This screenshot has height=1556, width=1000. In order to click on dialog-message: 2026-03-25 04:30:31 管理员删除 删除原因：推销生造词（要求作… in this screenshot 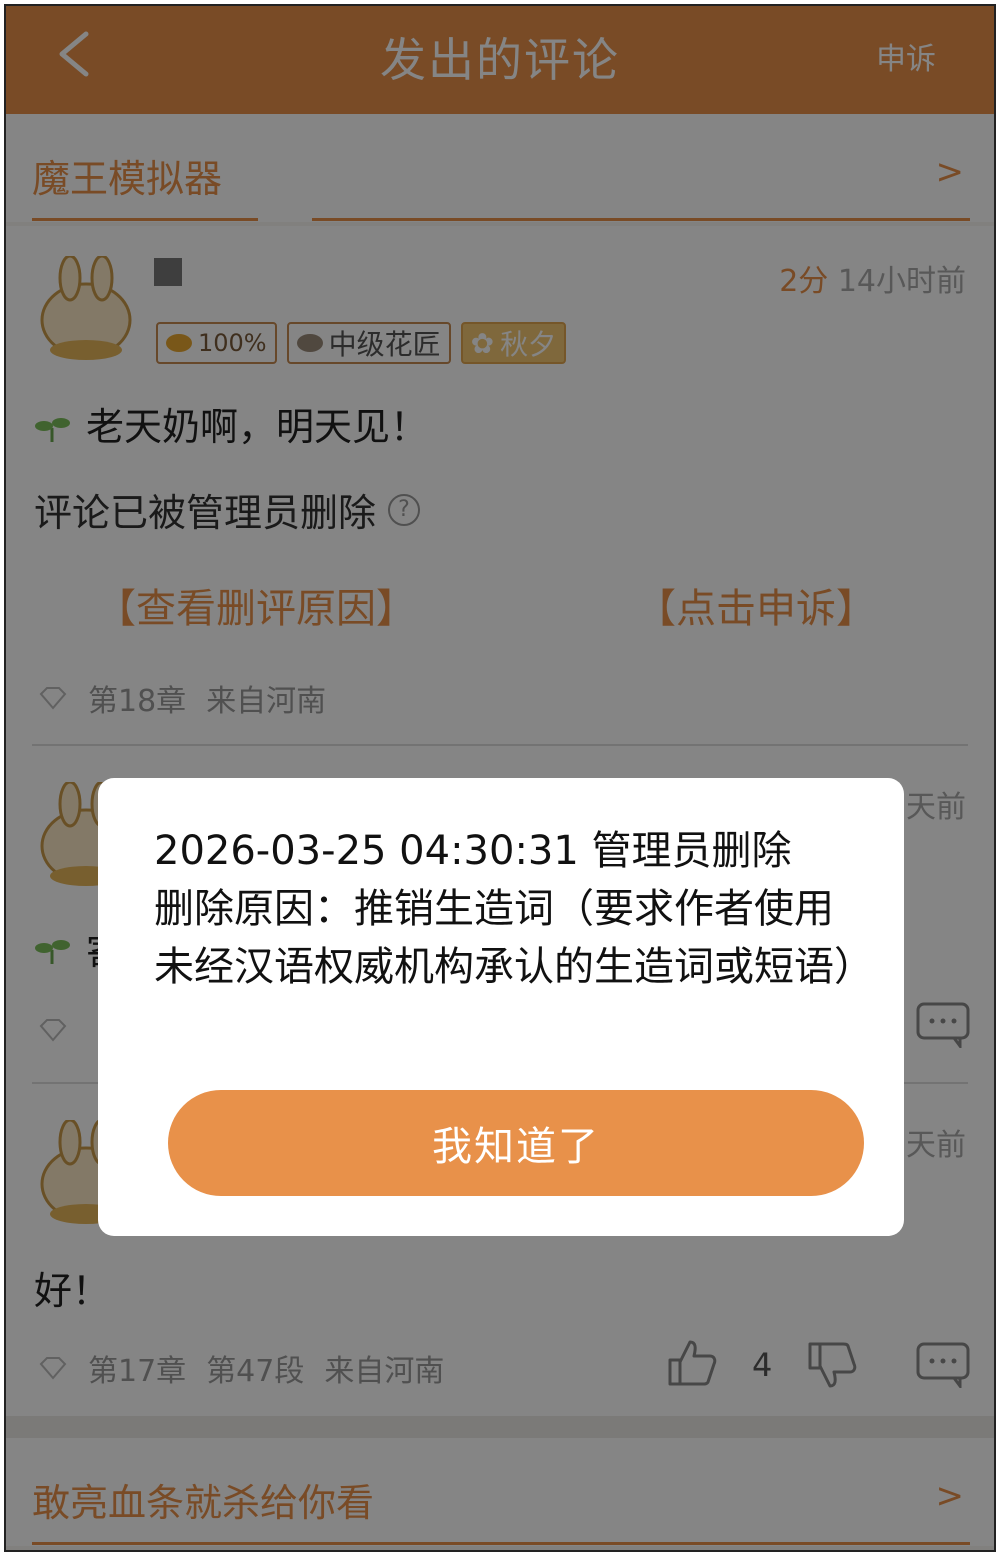, I will do `click(514, 909)`.